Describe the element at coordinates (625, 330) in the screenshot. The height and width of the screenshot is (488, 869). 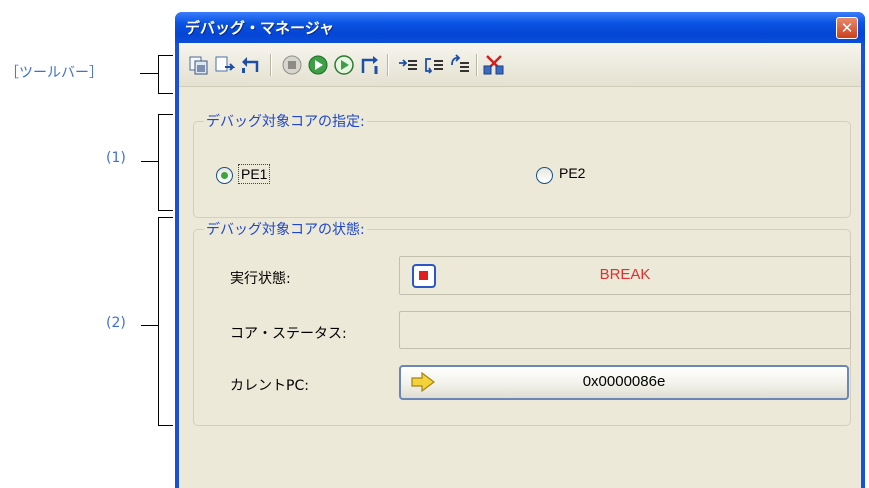
I see `core-status-field` at that location.